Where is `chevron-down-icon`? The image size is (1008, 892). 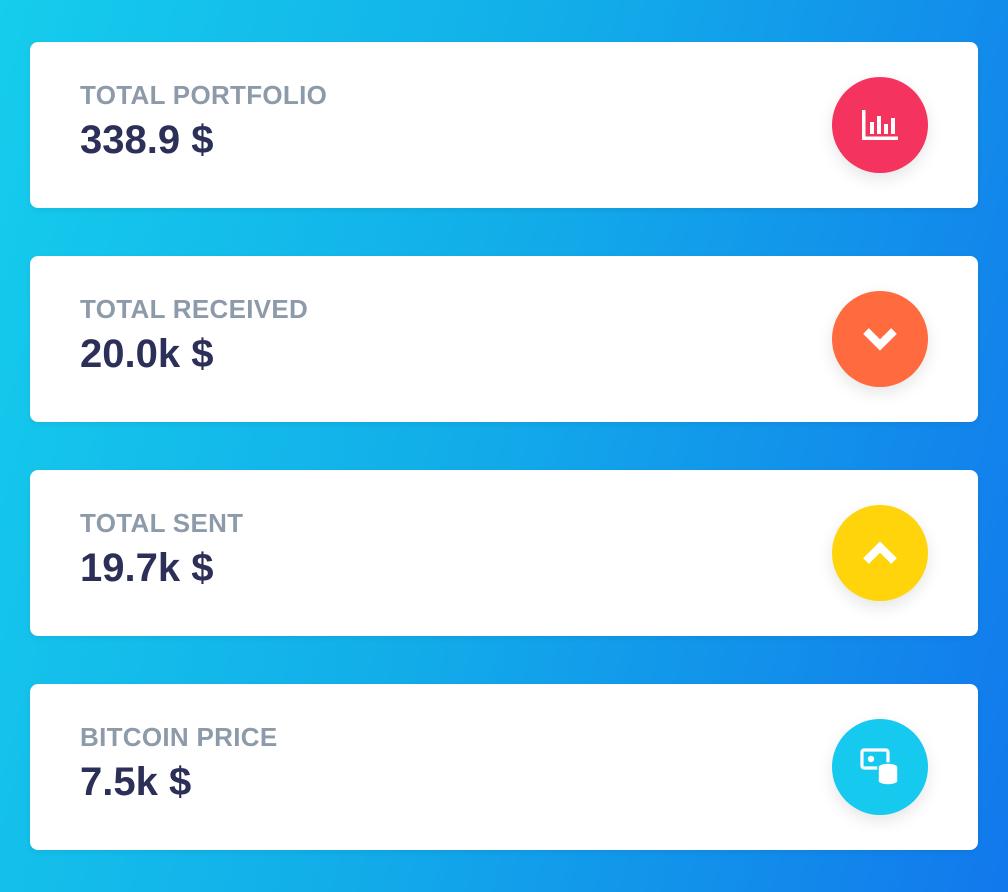
chevron-down-icon is located at coordinates (880, 339).